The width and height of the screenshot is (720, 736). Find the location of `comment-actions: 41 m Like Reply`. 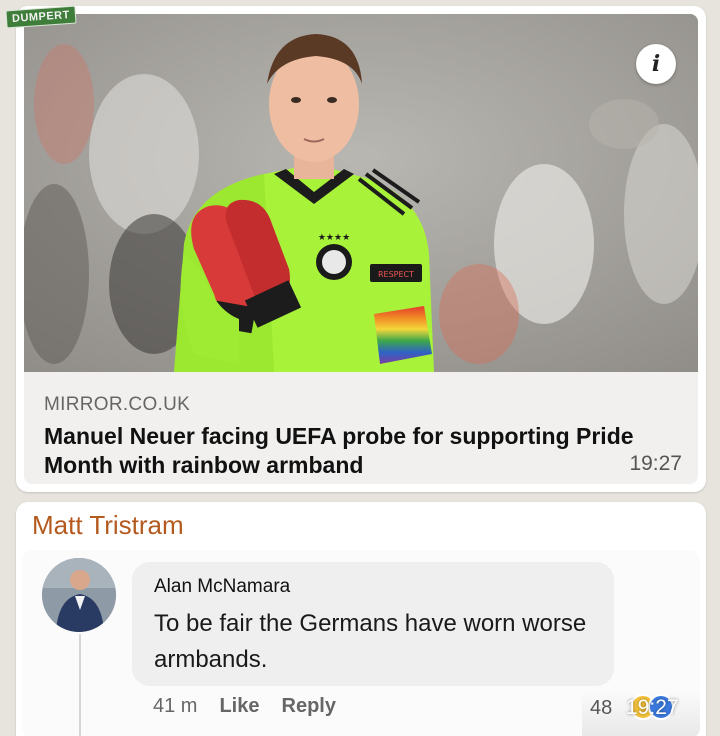

comment-actions: 41 m Like Reply is located at coordinates (244, 706).